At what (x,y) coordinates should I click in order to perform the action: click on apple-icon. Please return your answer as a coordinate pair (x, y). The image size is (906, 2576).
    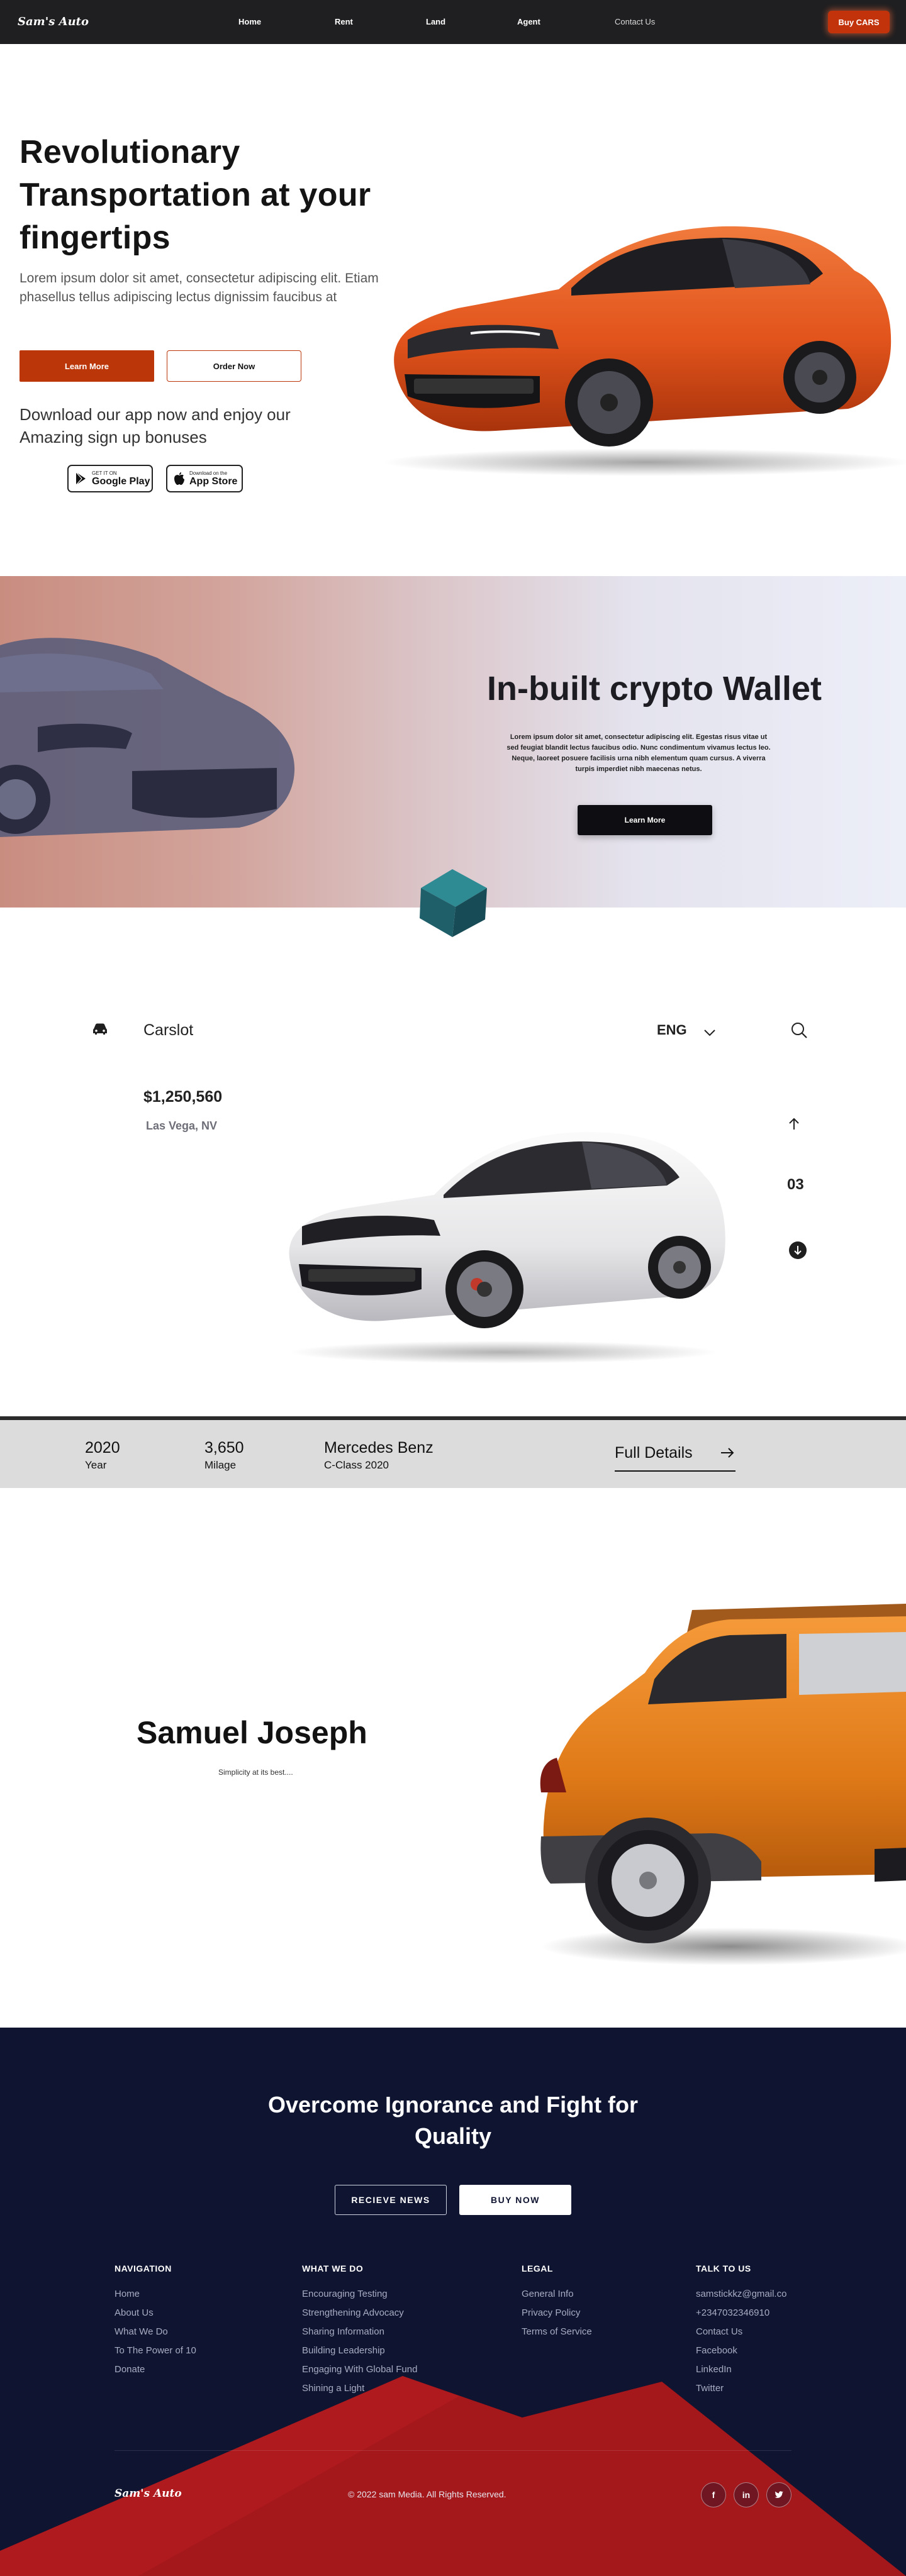
    Looking at the image, I should click on (179, 478).